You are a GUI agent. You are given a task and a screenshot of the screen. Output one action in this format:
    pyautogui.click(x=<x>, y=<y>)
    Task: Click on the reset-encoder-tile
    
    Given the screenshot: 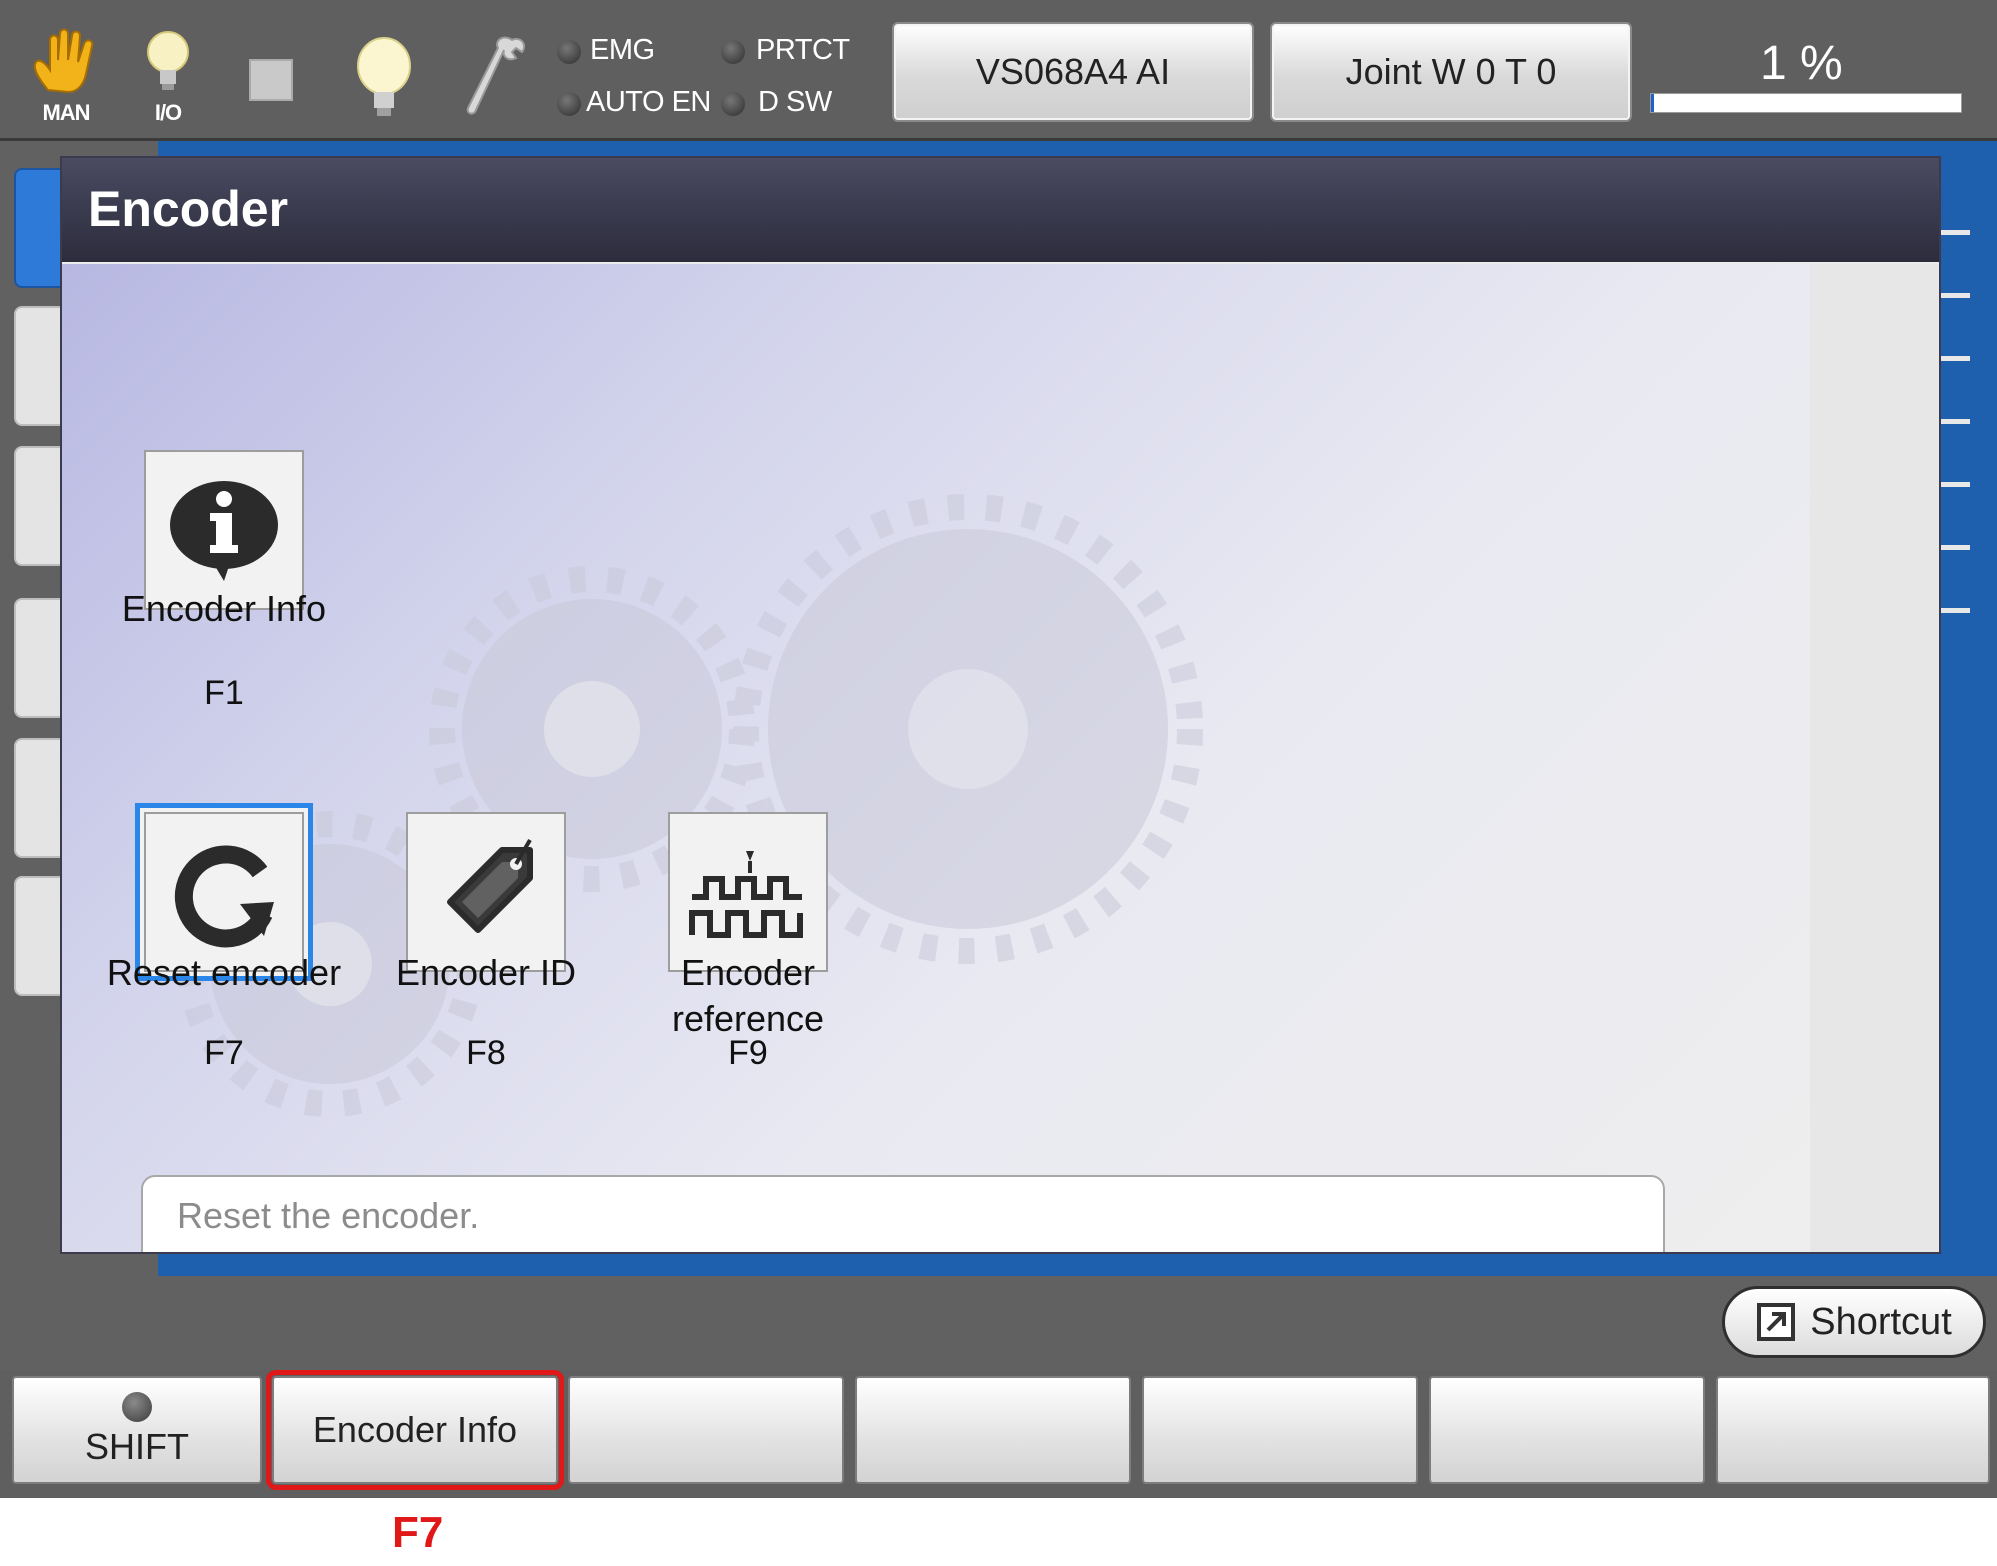 What is the action you would take?
    pyautogui.click(x=224, y=892)
    